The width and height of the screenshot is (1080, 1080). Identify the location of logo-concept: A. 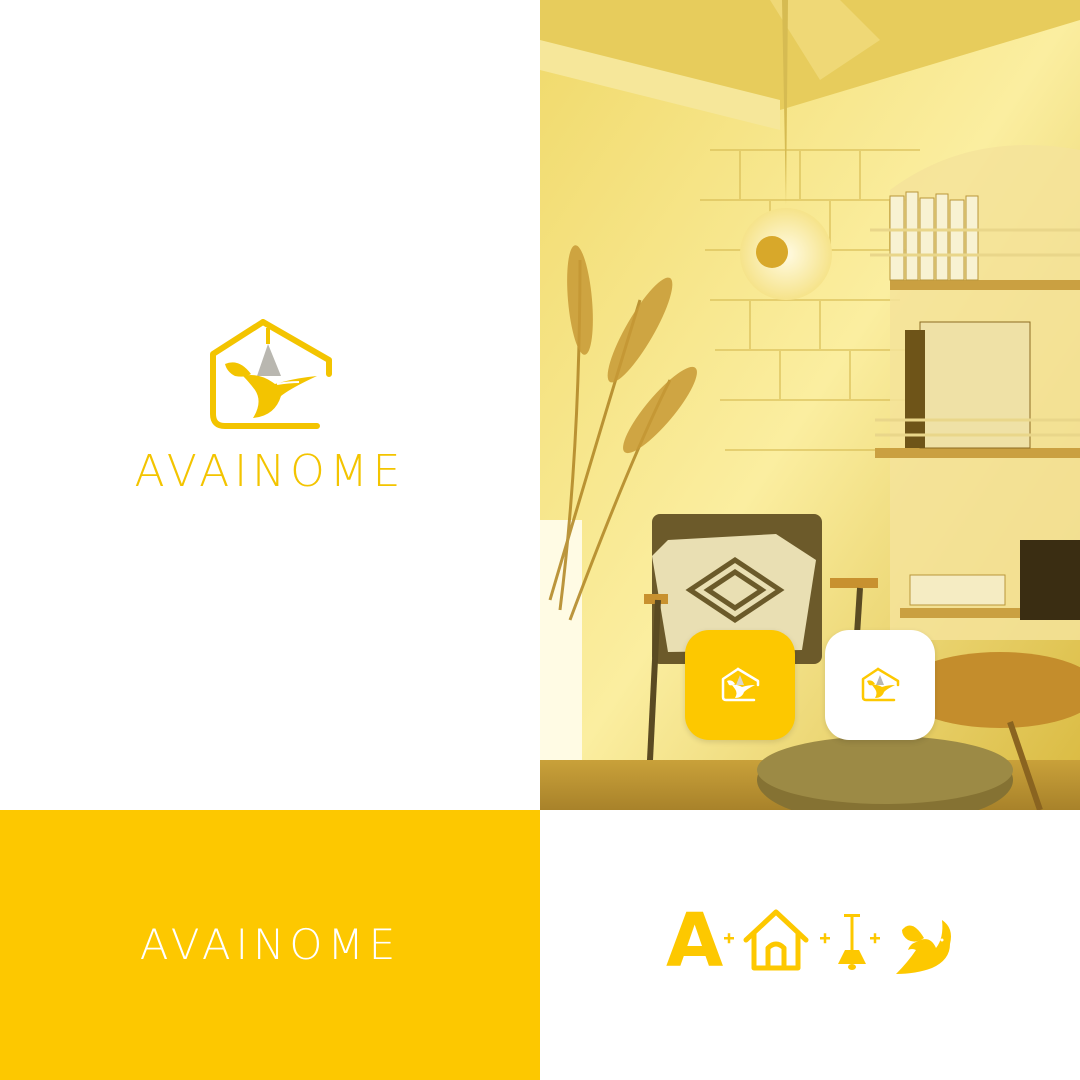
(810, 945).